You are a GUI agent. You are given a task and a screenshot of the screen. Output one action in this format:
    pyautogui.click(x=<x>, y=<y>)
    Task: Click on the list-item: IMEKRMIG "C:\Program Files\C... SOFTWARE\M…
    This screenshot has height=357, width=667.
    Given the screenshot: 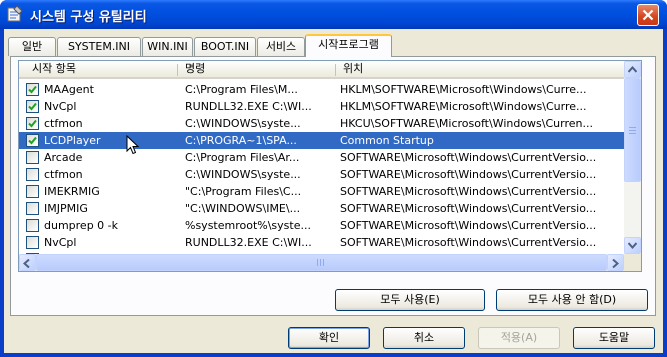 What is the action you would take?
    pyautogui.click(x=321, y=191)
    